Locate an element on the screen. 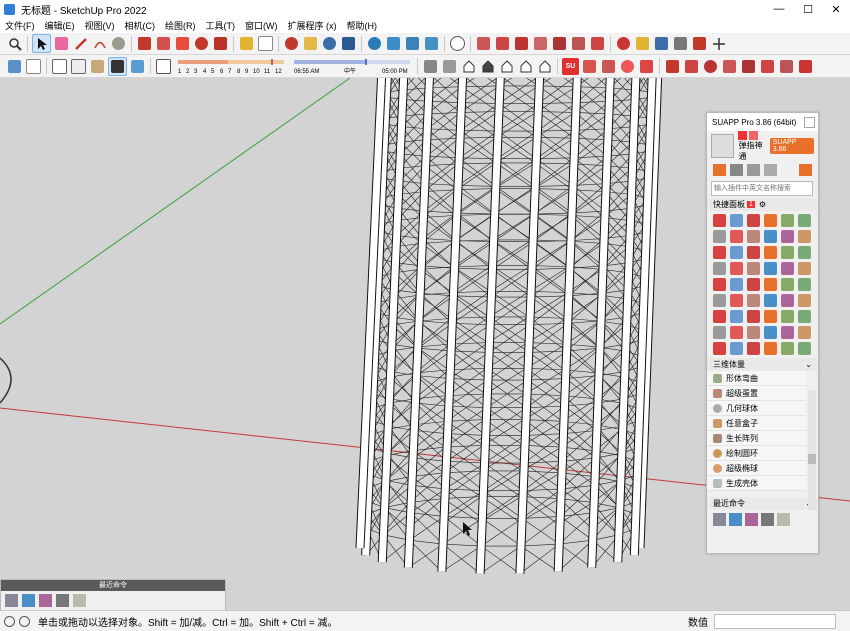  section-plane-icon is located at coordinates (699, 43).